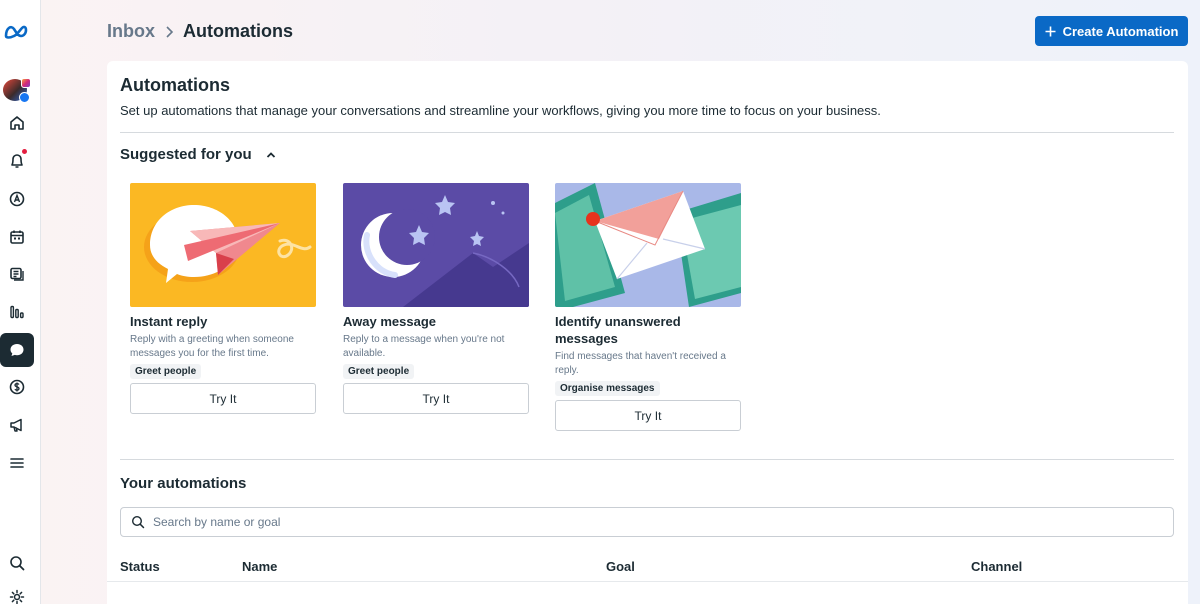  What do you see at coordinates (24, 151) in the screenshot?
I see `notification-dot` at bounding box center [24, 151].